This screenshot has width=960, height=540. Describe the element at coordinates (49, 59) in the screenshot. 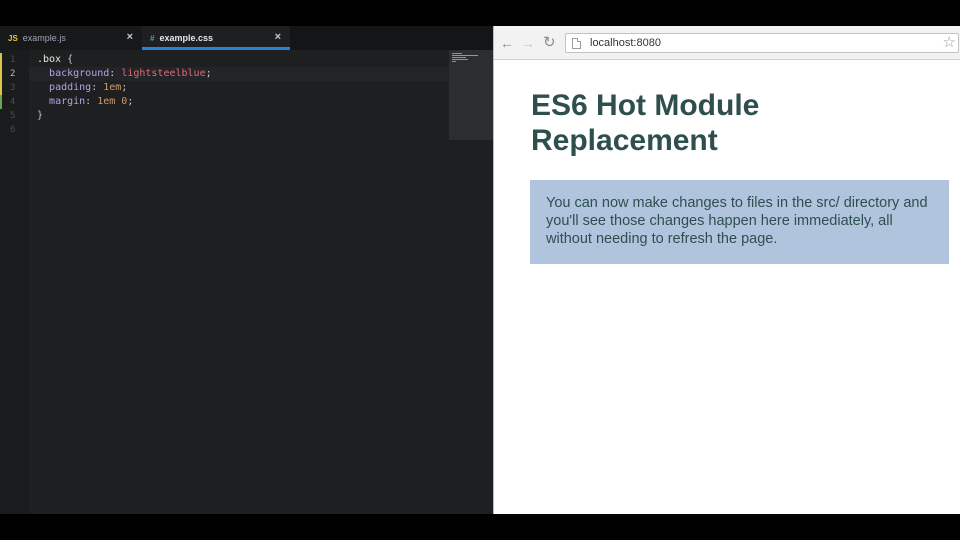

I see `css-selector: .box` at that location.